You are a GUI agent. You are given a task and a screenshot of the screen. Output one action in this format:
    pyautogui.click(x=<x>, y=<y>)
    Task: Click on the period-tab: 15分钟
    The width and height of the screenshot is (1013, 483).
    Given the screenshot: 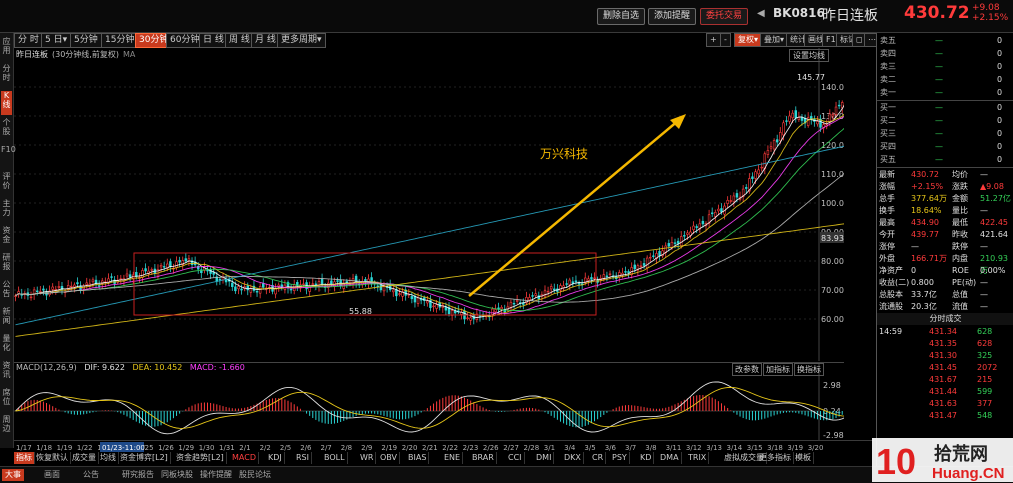 What is the action you would take?
    pyautogui.click(x=120, y=40)
    